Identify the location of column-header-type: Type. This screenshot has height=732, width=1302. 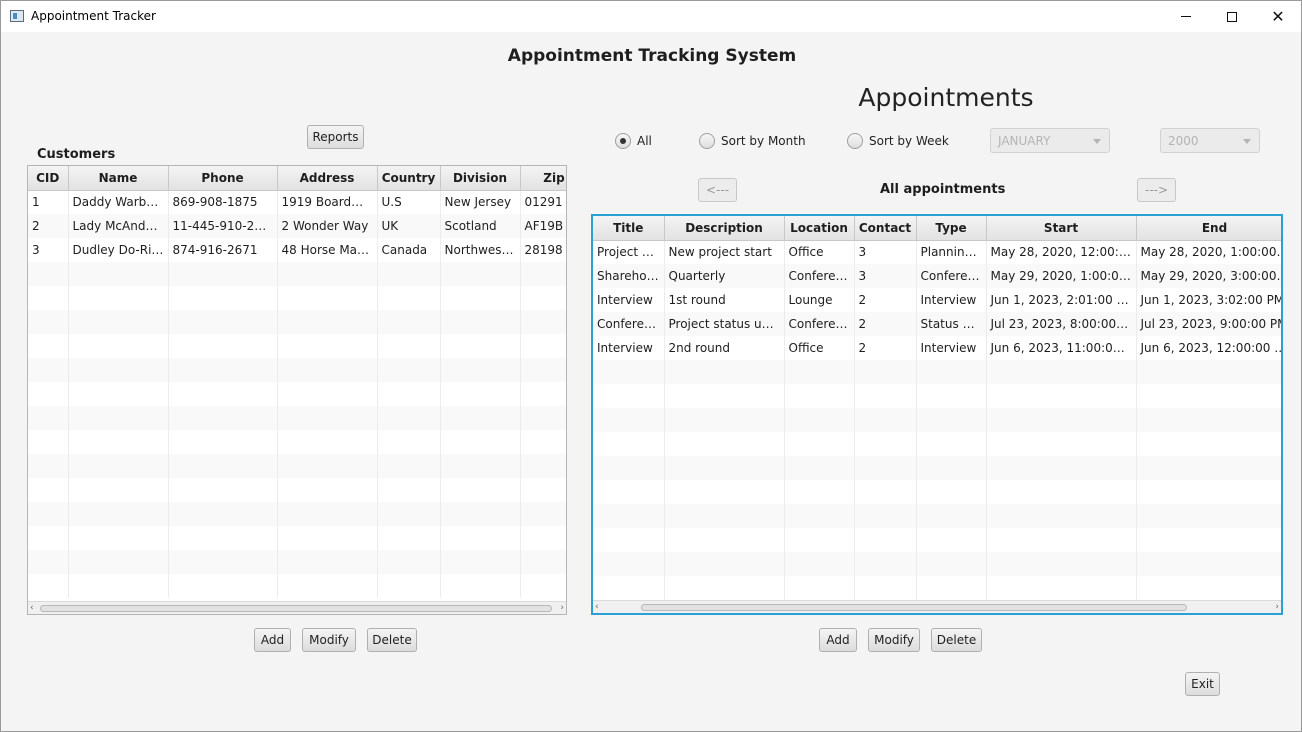
(951, 228).